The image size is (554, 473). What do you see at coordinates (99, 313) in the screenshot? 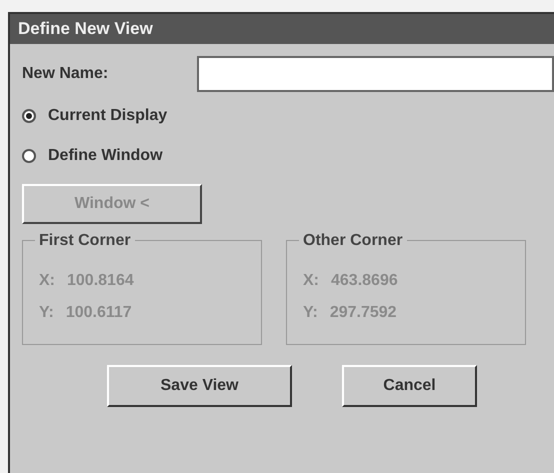
I see `coordinate-value: 100.6117` at bounding box center [99, 313].